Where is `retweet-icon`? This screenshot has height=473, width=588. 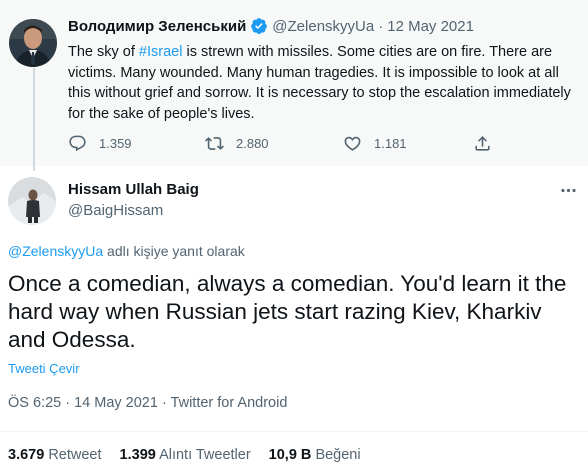 retweet-icon is located at coordinates (214, 143).